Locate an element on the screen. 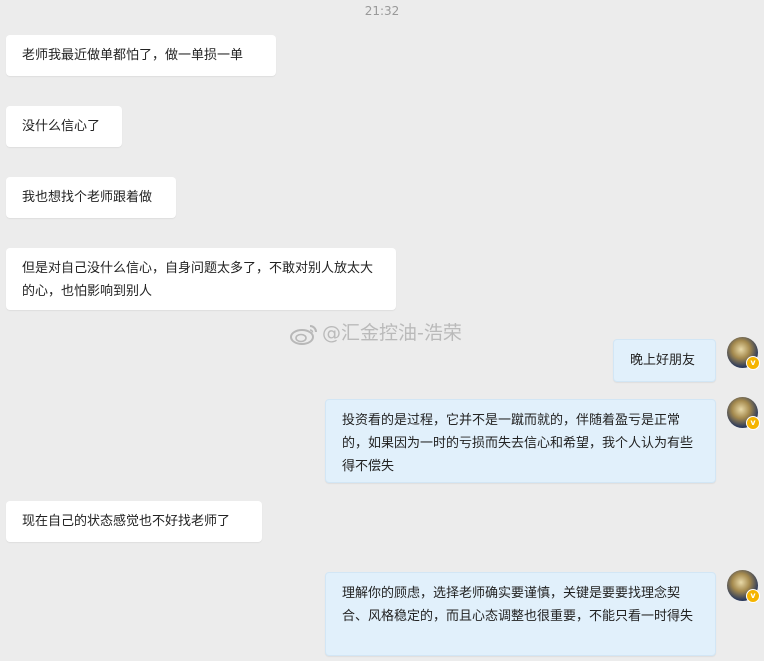  message-bubble-incoming: 老师我最近做单都怕了，做一单损一单 is located at coordinates (141, 55).